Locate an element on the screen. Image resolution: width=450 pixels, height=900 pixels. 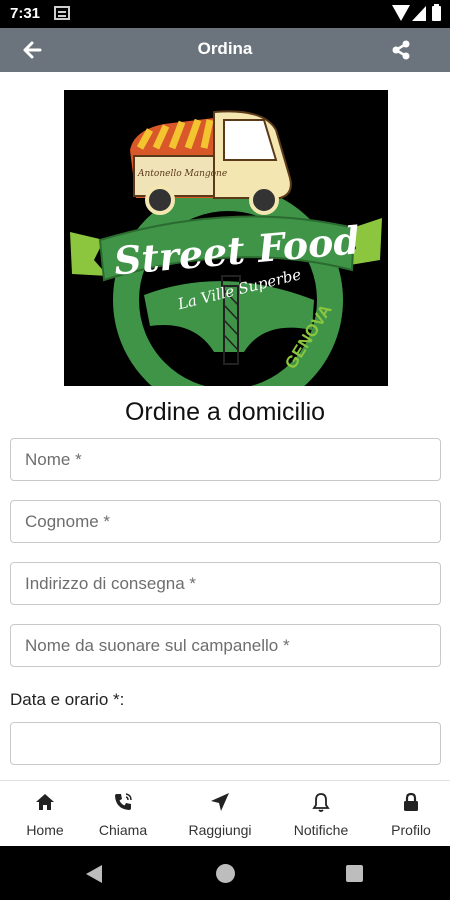
bottom-nav: Home Chiama Raggiungi Notifiche Profilo is located at coordinates (225, 813).